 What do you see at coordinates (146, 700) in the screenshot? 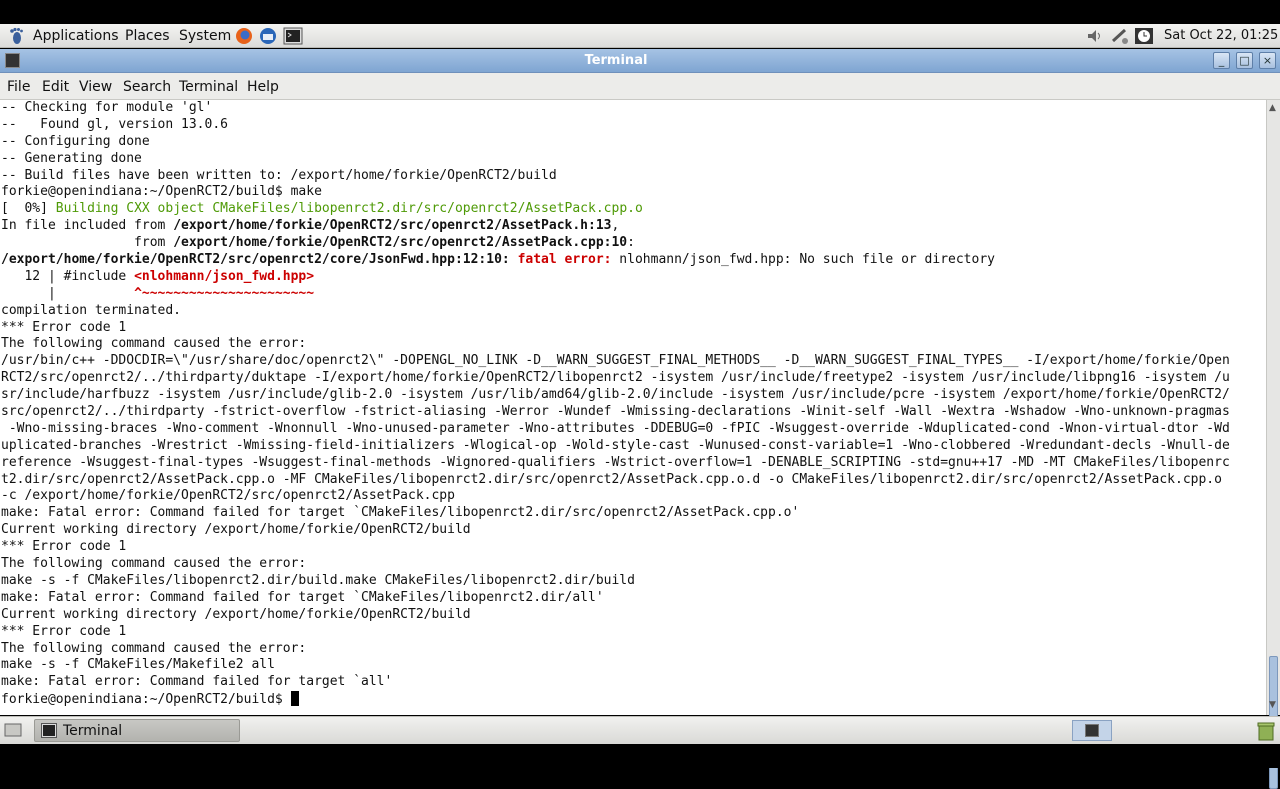
I see `terminal-prompt: forkie@openindiana:~/OpenRCT2/build$` at bounding box center [146, 700].